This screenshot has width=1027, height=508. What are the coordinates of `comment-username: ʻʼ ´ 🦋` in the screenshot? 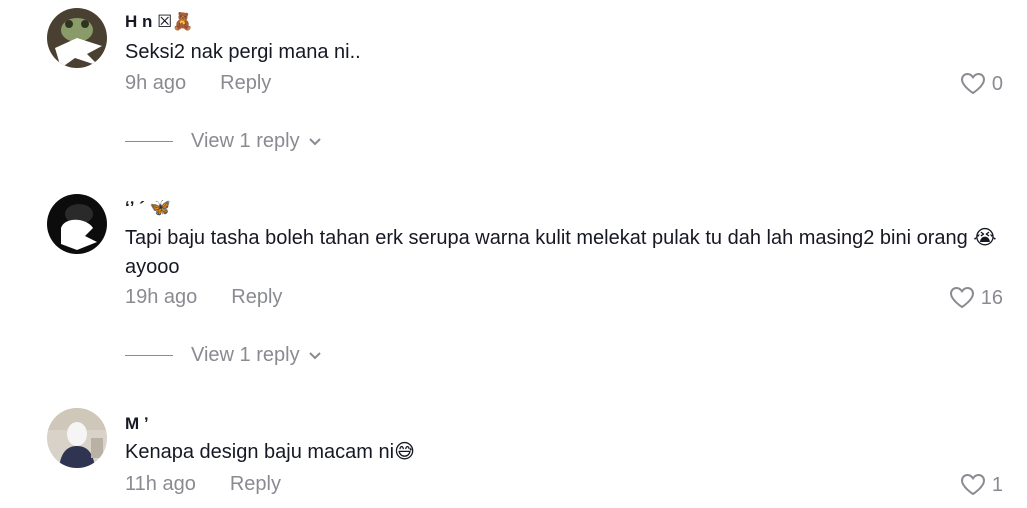 It's located at (148, 208).